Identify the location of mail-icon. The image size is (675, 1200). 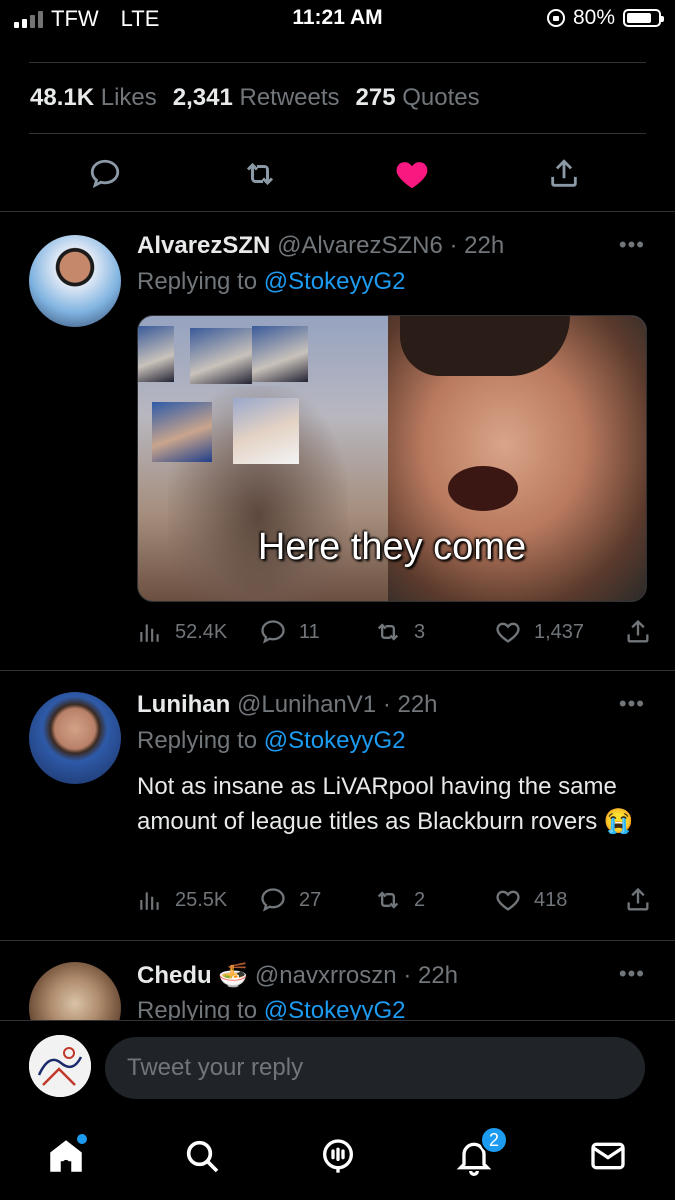
(608, 1156).